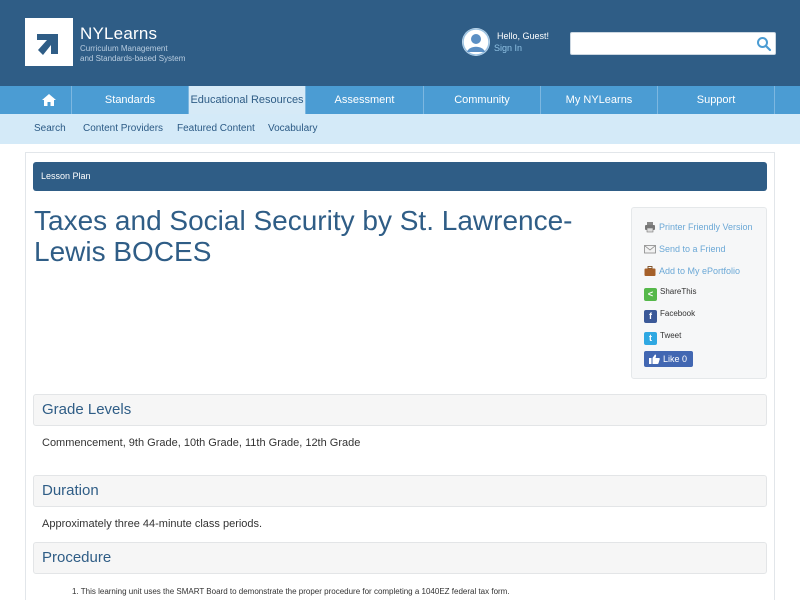 The width and height of the screenshot is (800, 600). What do you see at coordinates (523, 36) in the screenshot?
I see `greeting: Hello, Guest!` at bounding box center [523, 36].